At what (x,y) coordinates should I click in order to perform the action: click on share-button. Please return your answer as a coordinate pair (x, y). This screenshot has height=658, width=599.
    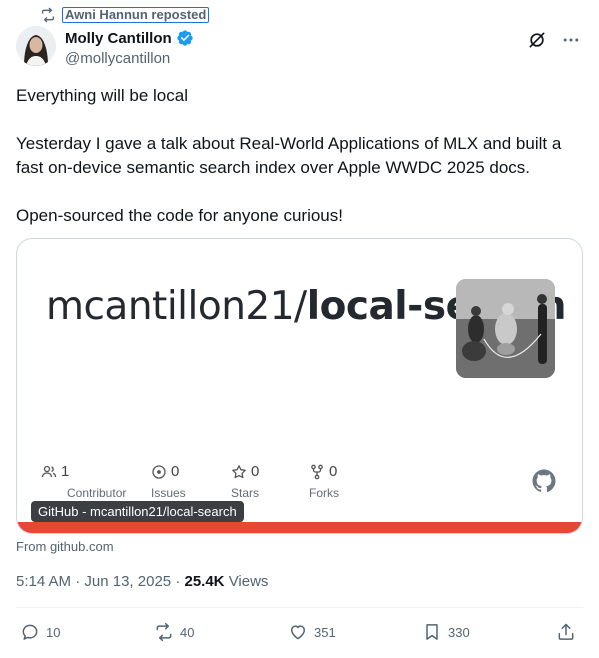
    Looking at the image, I should click on (566, 632).